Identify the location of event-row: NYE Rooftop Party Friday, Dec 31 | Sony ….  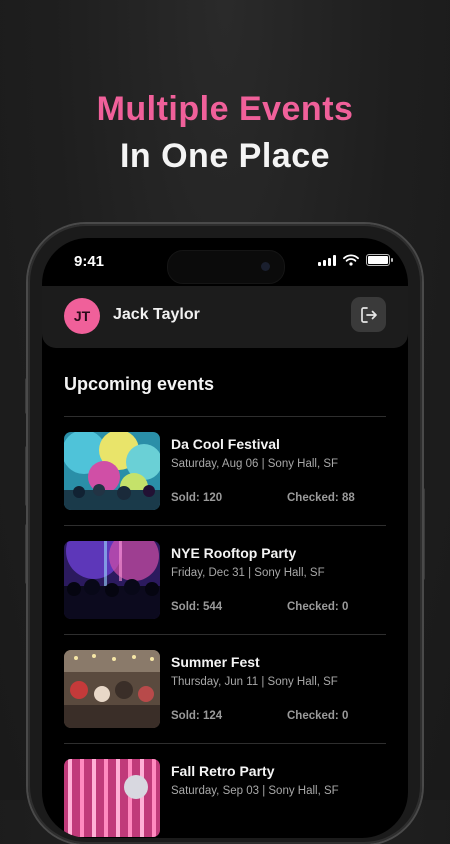
(225, 580).